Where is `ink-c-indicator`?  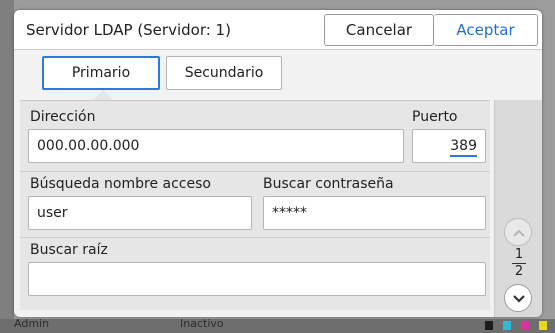 ink-c-indicator is located at coordinates (507, 325).